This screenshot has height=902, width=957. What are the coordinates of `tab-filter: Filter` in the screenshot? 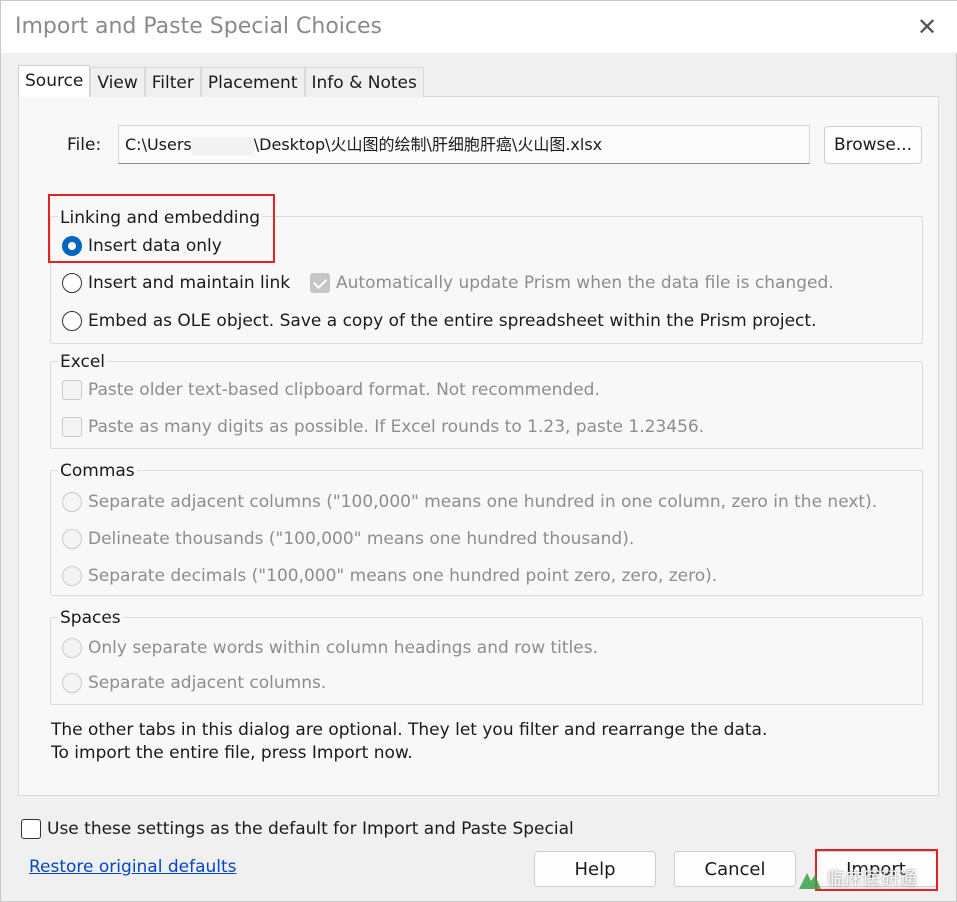 It's located at (172, 82).